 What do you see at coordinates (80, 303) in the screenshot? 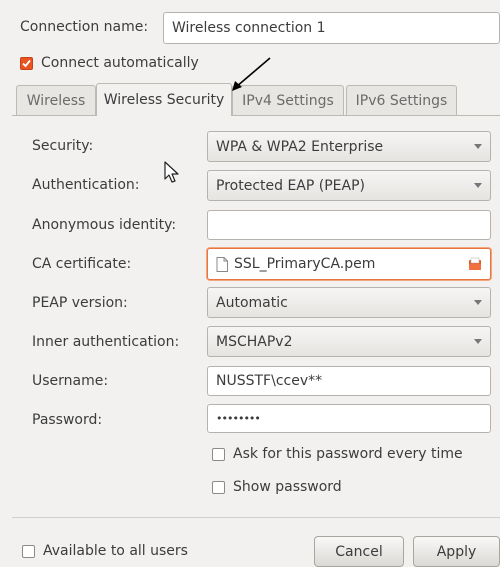
I see `peap-version-label: PEAP version:` at bounding box center [80, 303].